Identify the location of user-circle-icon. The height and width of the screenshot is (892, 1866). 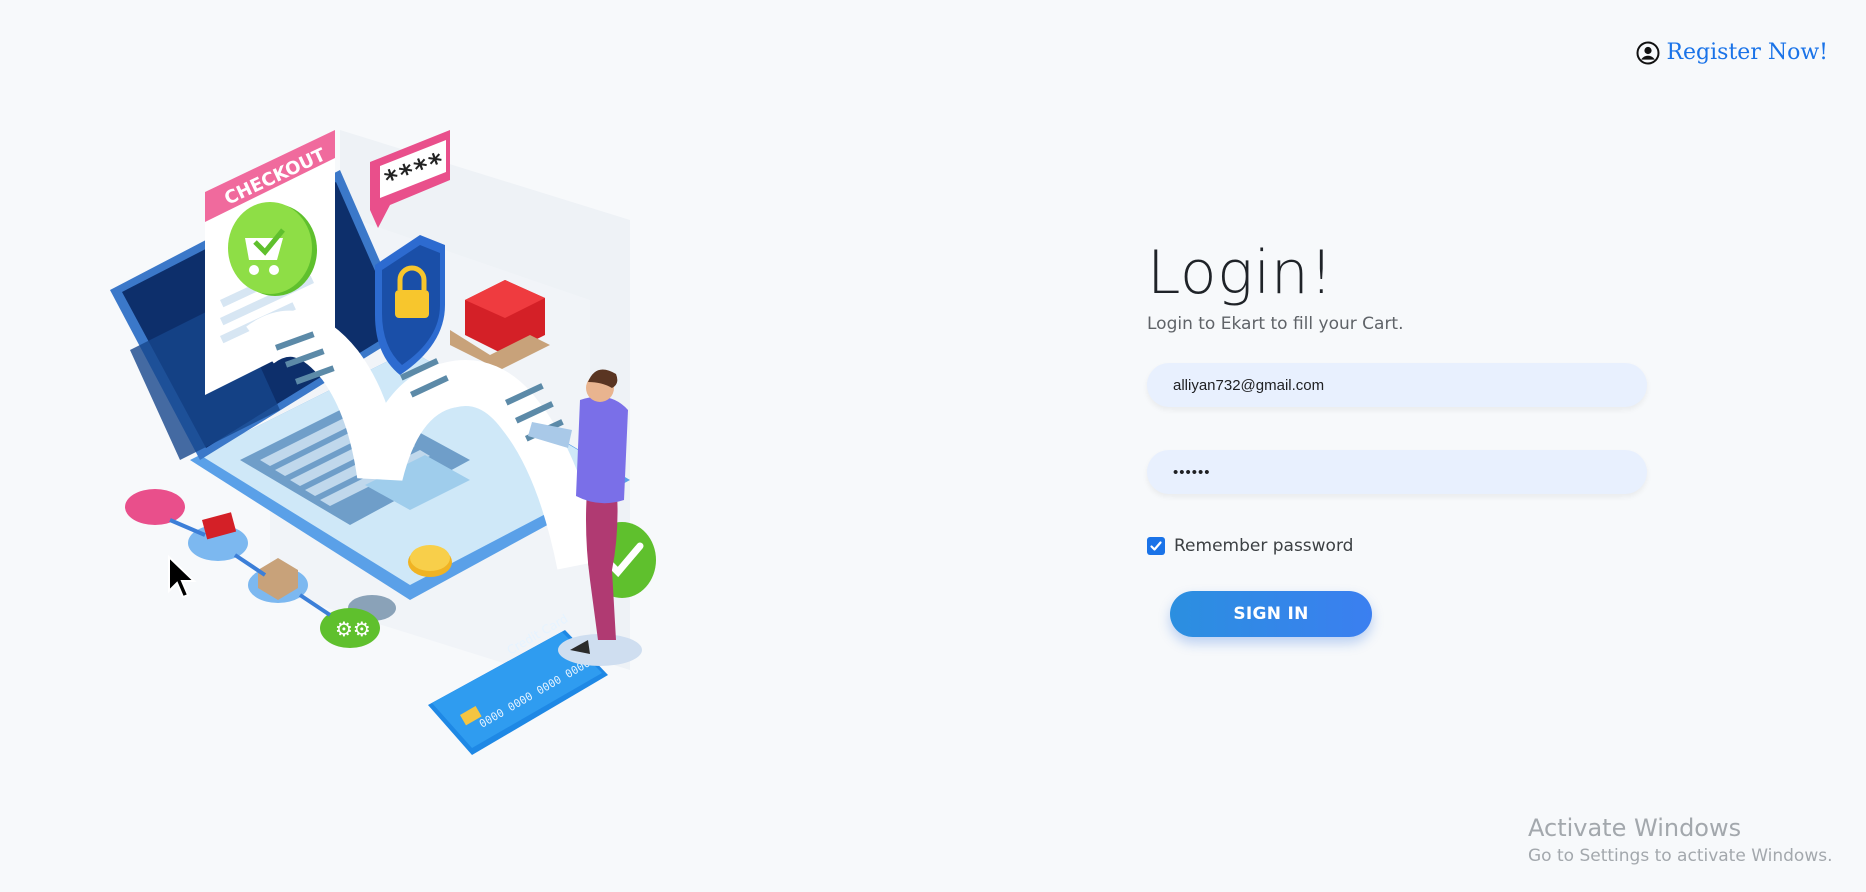
(1648, 52).